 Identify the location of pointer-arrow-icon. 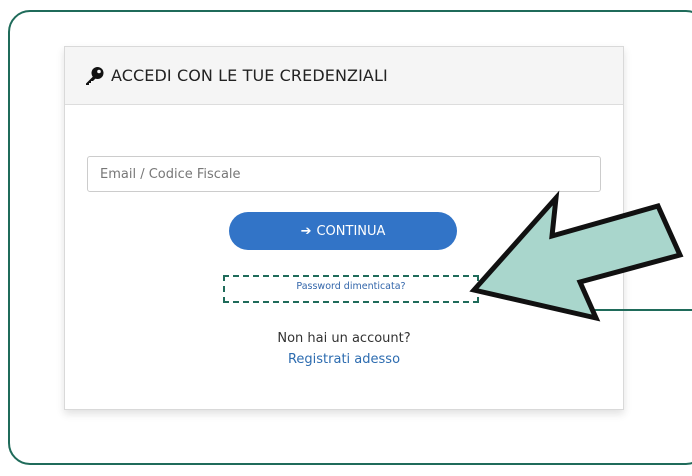
(580, 256).